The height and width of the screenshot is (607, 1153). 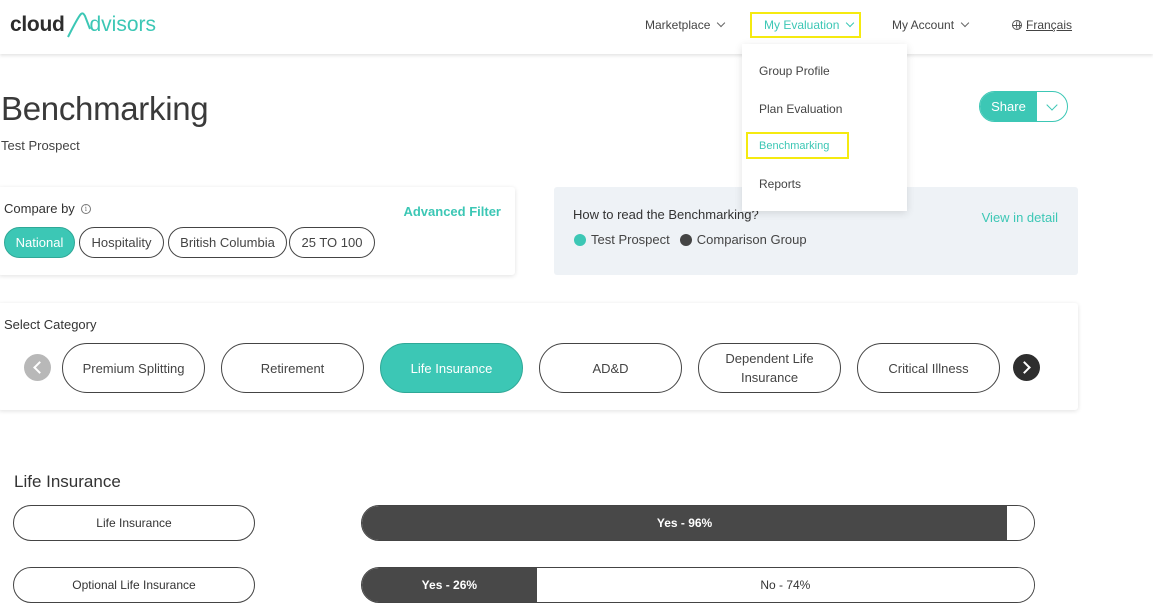 I want to click on logo-primary-text: cloud, so click(x=37, y=24).